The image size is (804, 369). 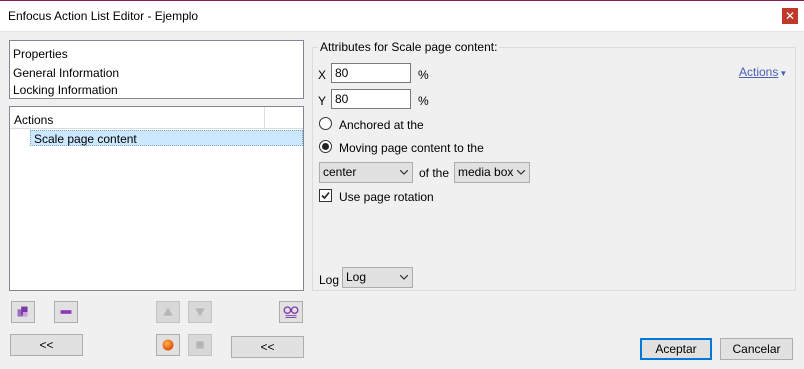 I want to click on stop-button, so click(x=200, y=345).